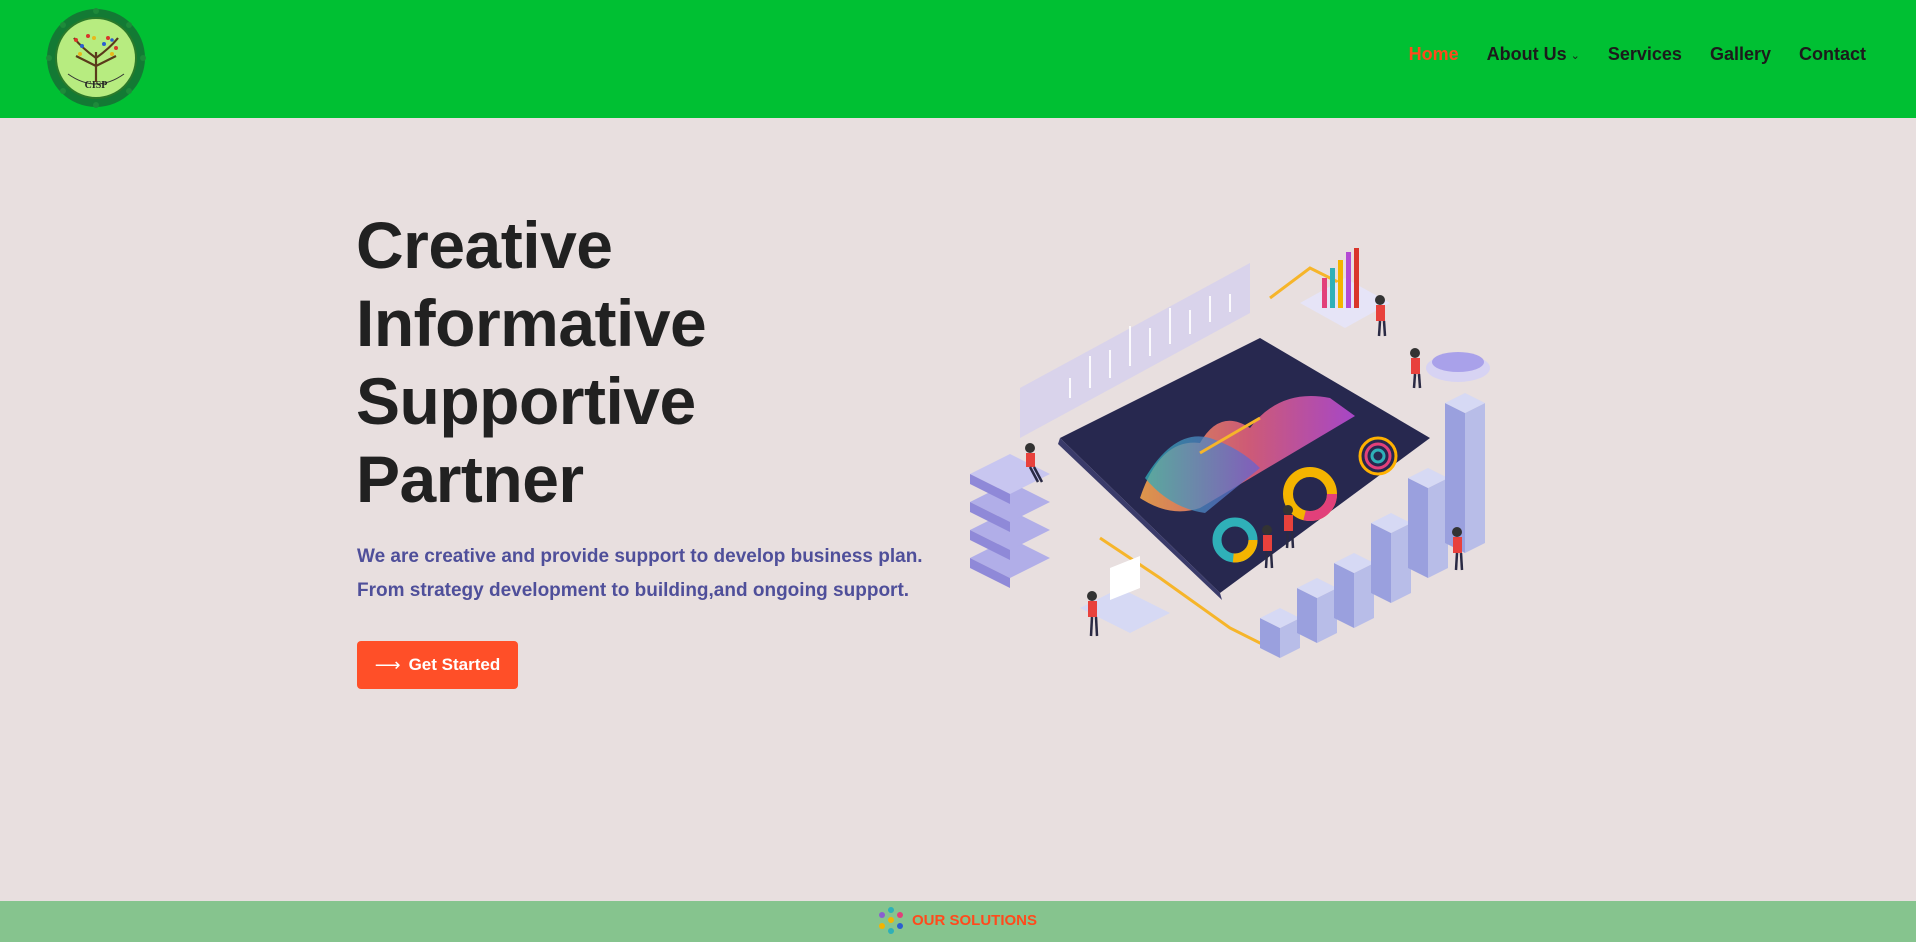 The image size is (1916, 942). I want to click on hero-title-line: Informative, so click(531, 323).